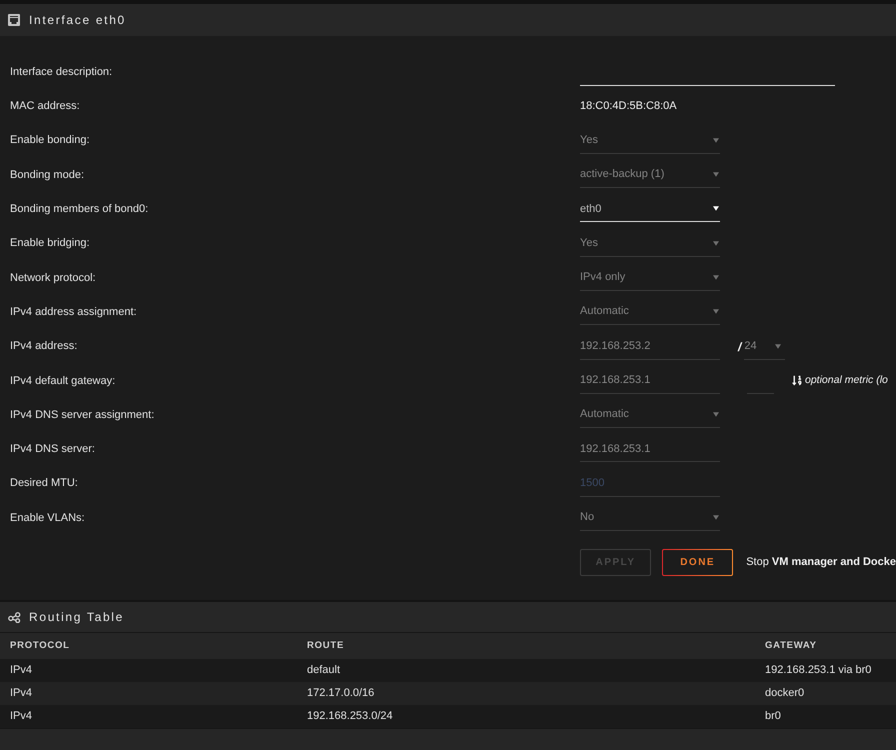  Describe the element at coordinates (47, 518) in the screenshot. I see `field-label: Enable VLANs:` at that location.